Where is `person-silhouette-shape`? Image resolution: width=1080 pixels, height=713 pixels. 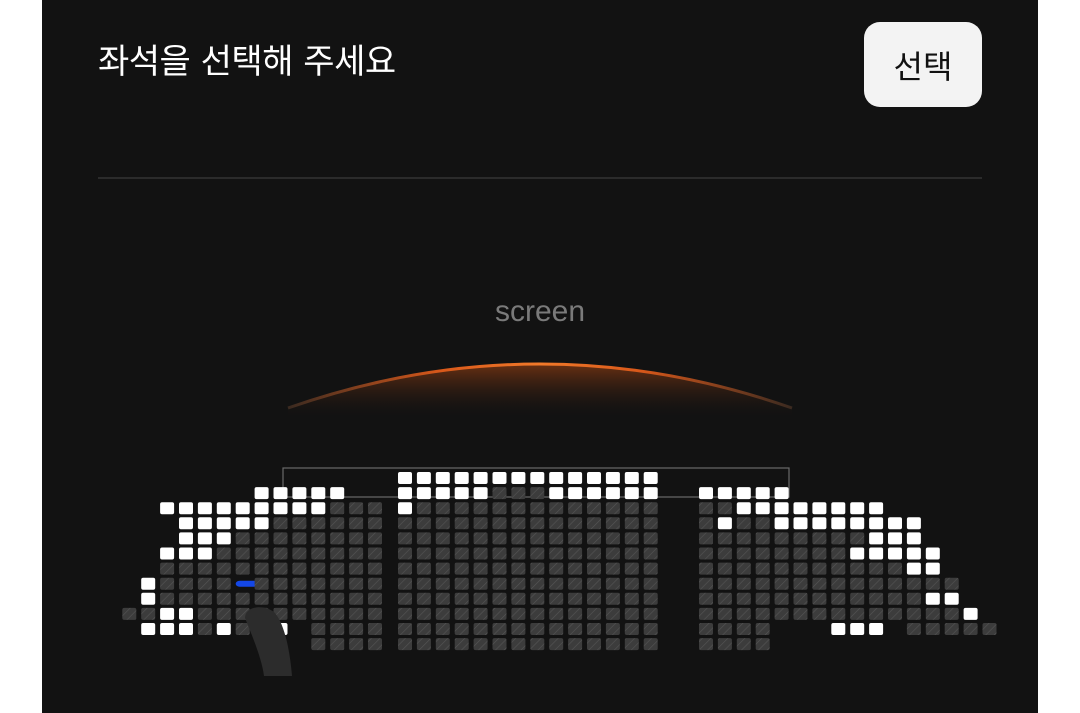 person-silhouette-shape is located at coordinates (268, 641).